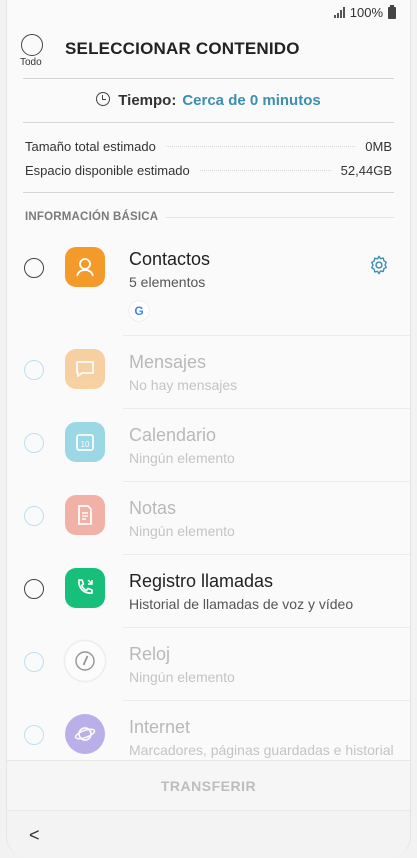  What do you see at coordinates (34, 370) in the screenshot?
I see `messages-checkbox` at bounding box center [34, 370].